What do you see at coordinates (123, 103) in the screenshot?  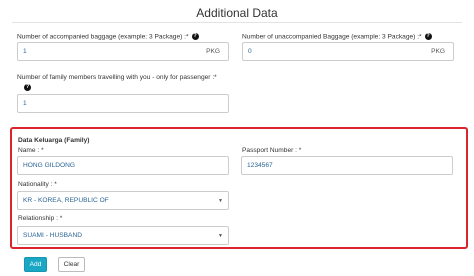 I see `family-count-input: 1` at bounding box center [123, 103].